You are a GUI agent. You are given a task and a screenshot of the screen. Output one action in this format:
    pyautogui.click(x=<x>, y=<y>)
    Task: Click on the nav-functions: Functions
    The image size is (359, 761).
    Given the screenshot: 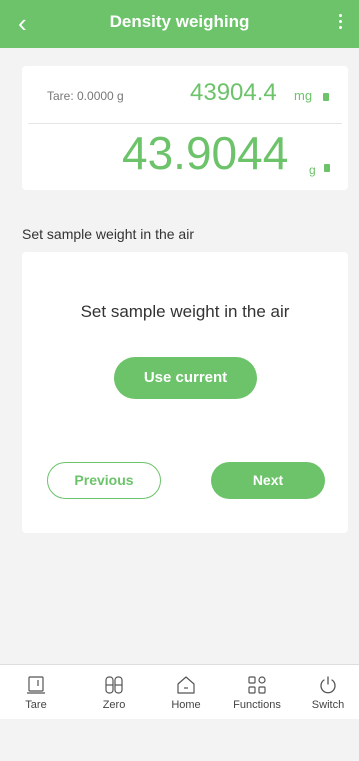 What is the action you would take?
    pyautogui.click(x=257, y=692)
    